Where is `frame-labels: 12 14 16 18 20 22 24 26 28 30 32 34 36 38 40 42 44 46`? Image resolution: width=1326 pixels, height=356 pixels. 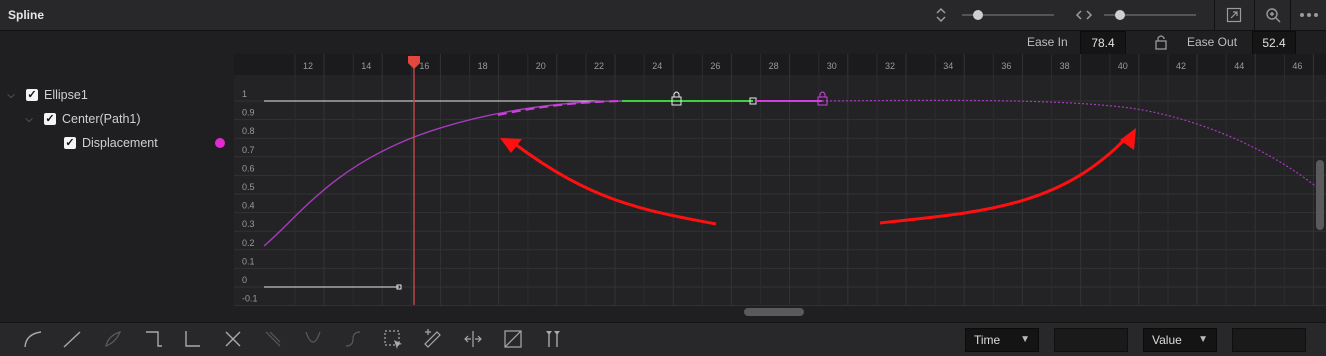 frame-labels: 12 14 16 18 20 22 24 26 28 30 32 34 36 38 40 42 44 46 is located at coordinates (802, 66).